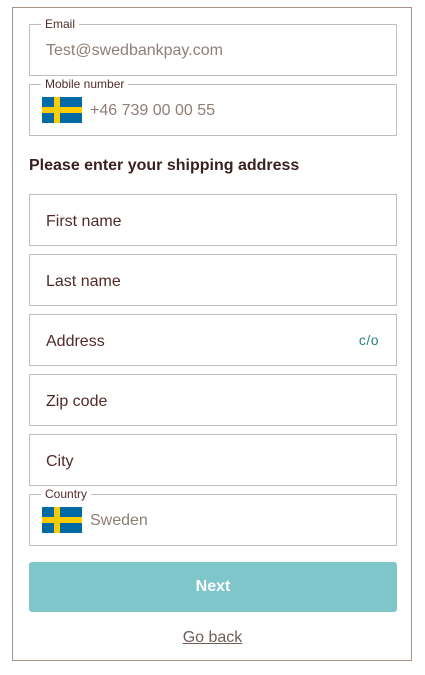  I want to click on mobile-number-field: Mobile number +46 739 00 00 55, so click(213, 106).